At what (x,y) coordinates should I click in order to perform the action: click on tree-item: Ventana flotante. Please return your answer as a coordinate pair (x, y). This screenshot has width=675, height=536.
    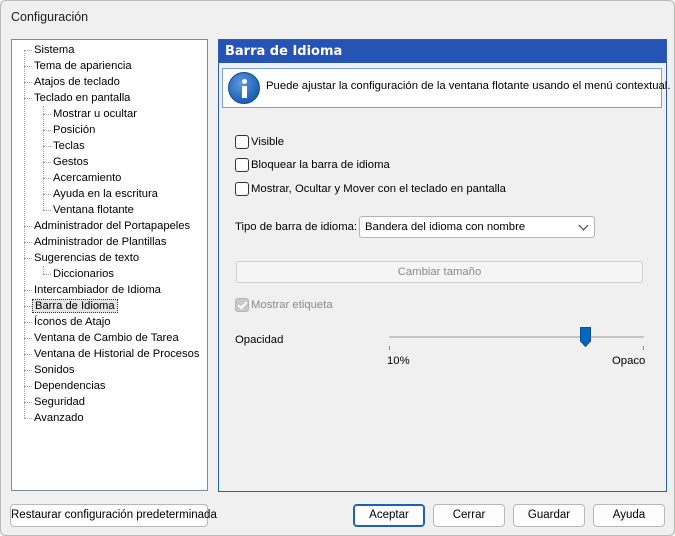
    Looking at the image, I should click on (93, 210).